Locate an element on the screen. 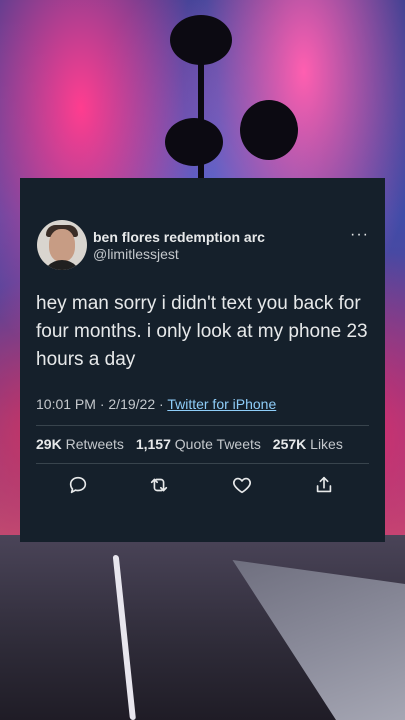 The height and width of the screenshot is (720, 405). likes-stat: 257K Likes is located at coordinates (308, 444).